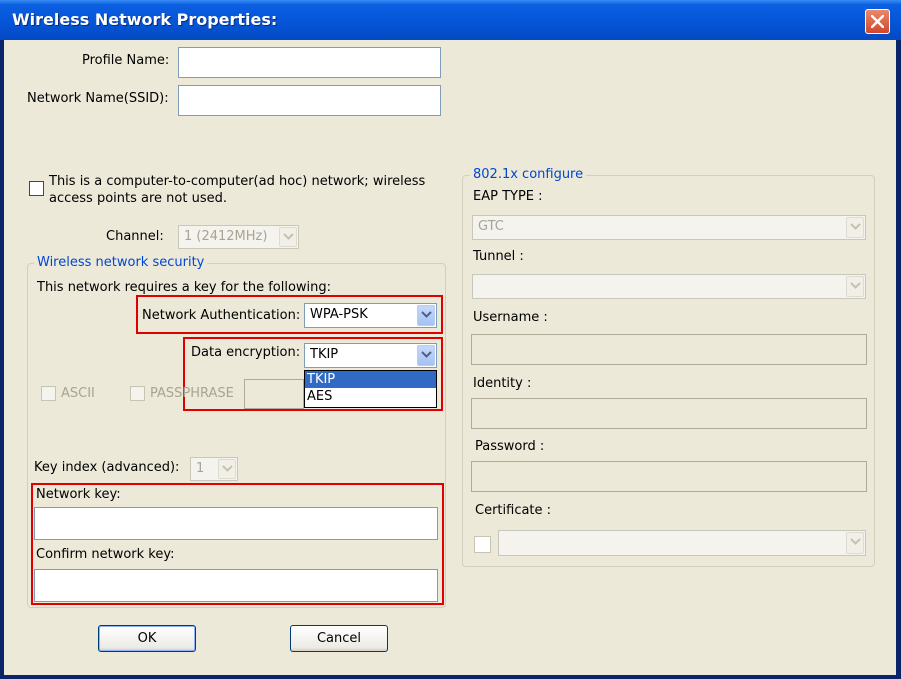  What do you see at coordinates (528, 174) in the screenshot?
I see `x8021-group-title: 802.1x configure` at bounding box center [528, 174].